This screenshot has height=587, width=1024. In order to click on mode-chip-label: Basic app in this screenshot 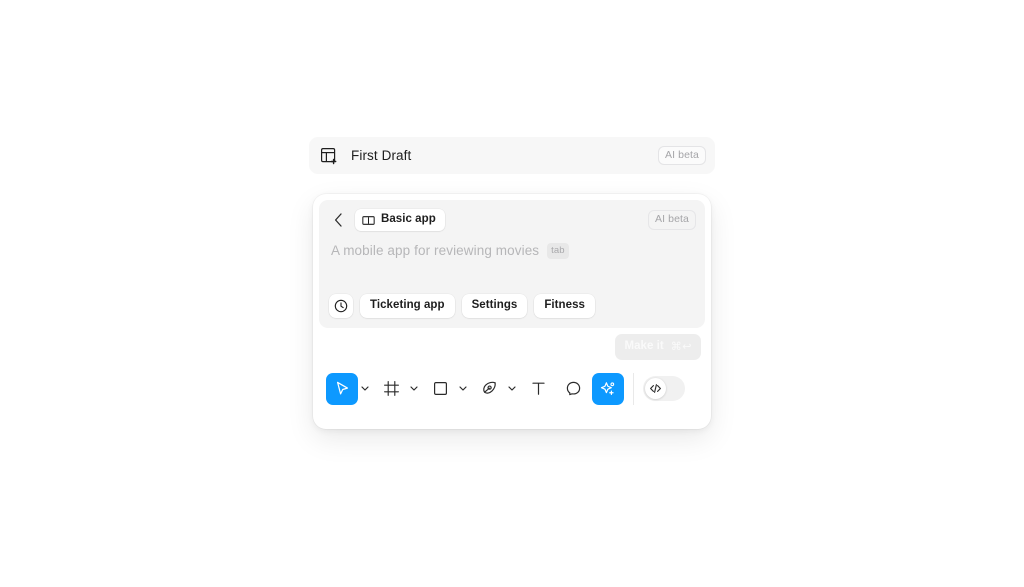, I will do `click(408, 219)`.